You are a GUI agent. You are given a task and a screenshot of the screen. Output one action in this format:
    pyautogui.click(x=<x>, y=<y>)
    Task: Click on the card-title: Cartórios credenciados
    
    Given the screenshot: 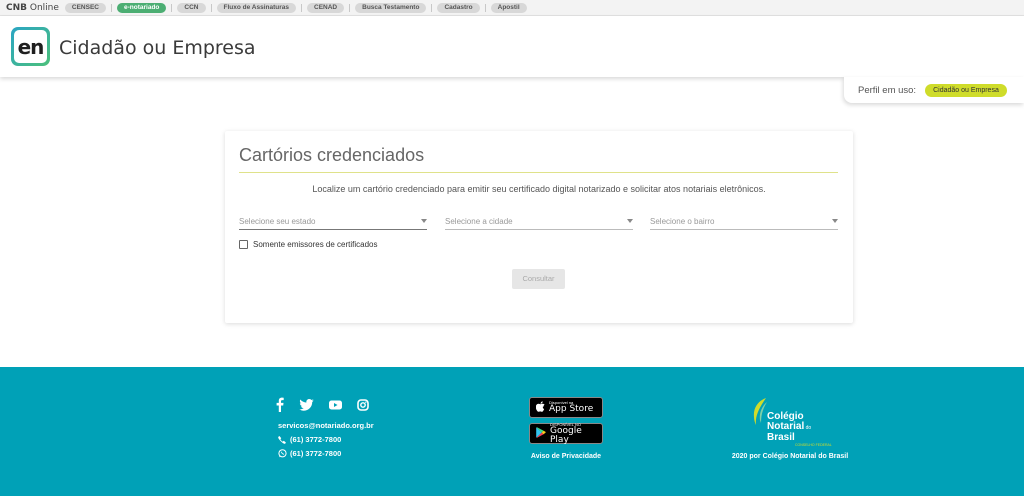 What is the action you would take?
    pyautogui.click(x=332, y=155)
    